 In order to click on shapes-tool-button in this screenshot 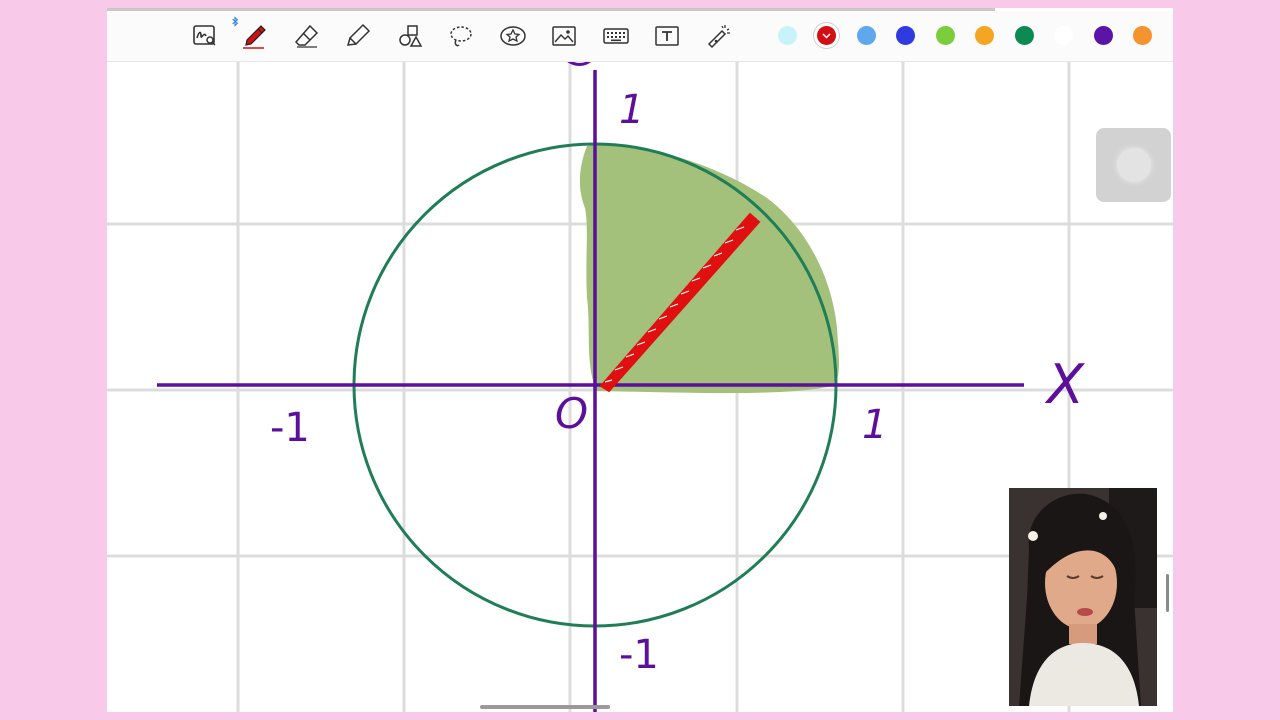, I will do `click(410, 36)`.